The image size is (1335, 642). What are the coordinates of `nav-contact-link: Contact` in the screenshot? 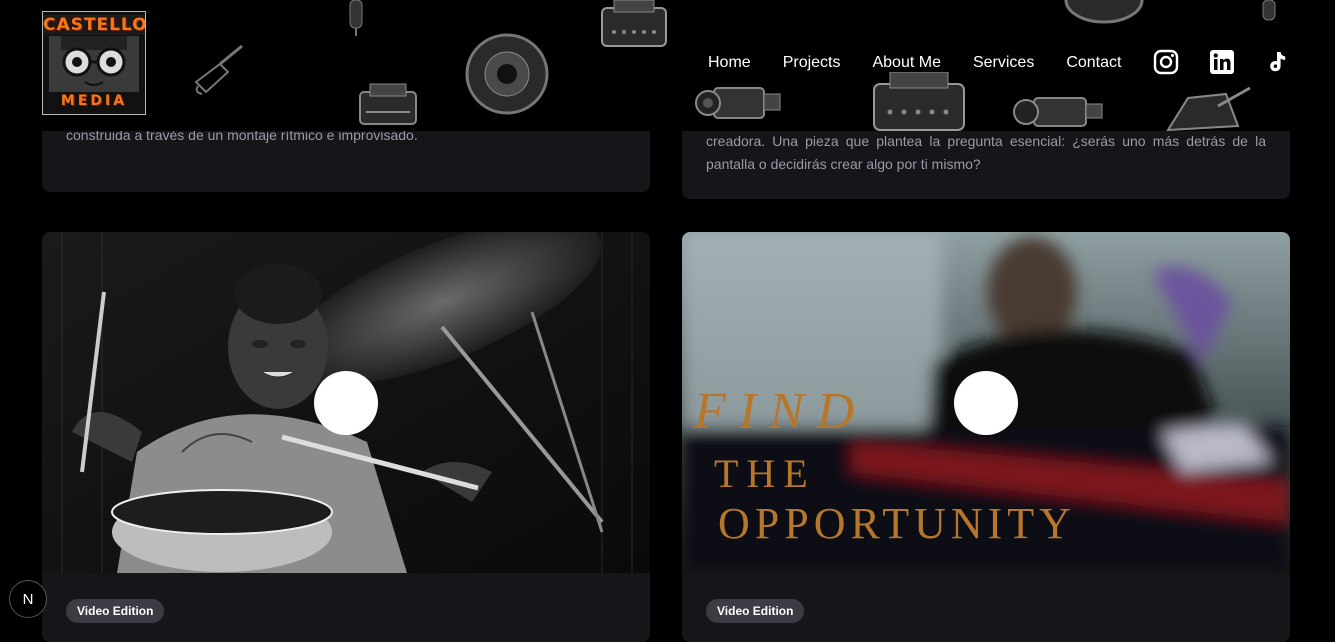 It's located at (1093, 63).